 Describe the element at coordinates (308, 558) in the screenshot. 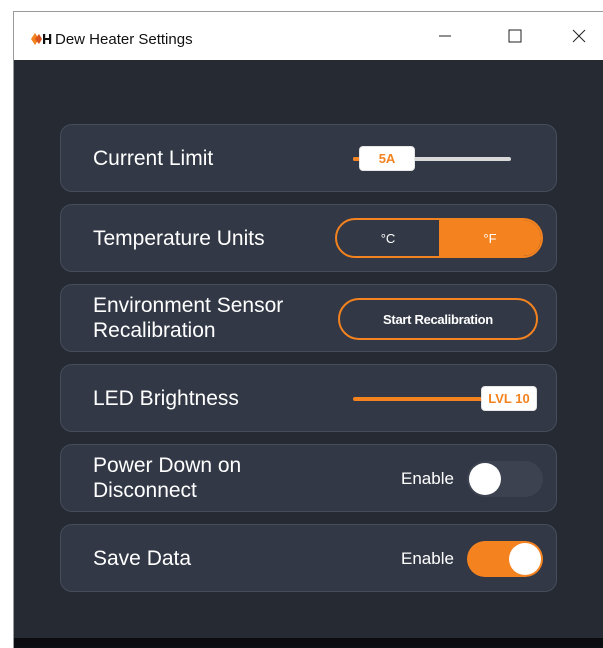

I see `save-data-row: Save Data Enable` at that location.